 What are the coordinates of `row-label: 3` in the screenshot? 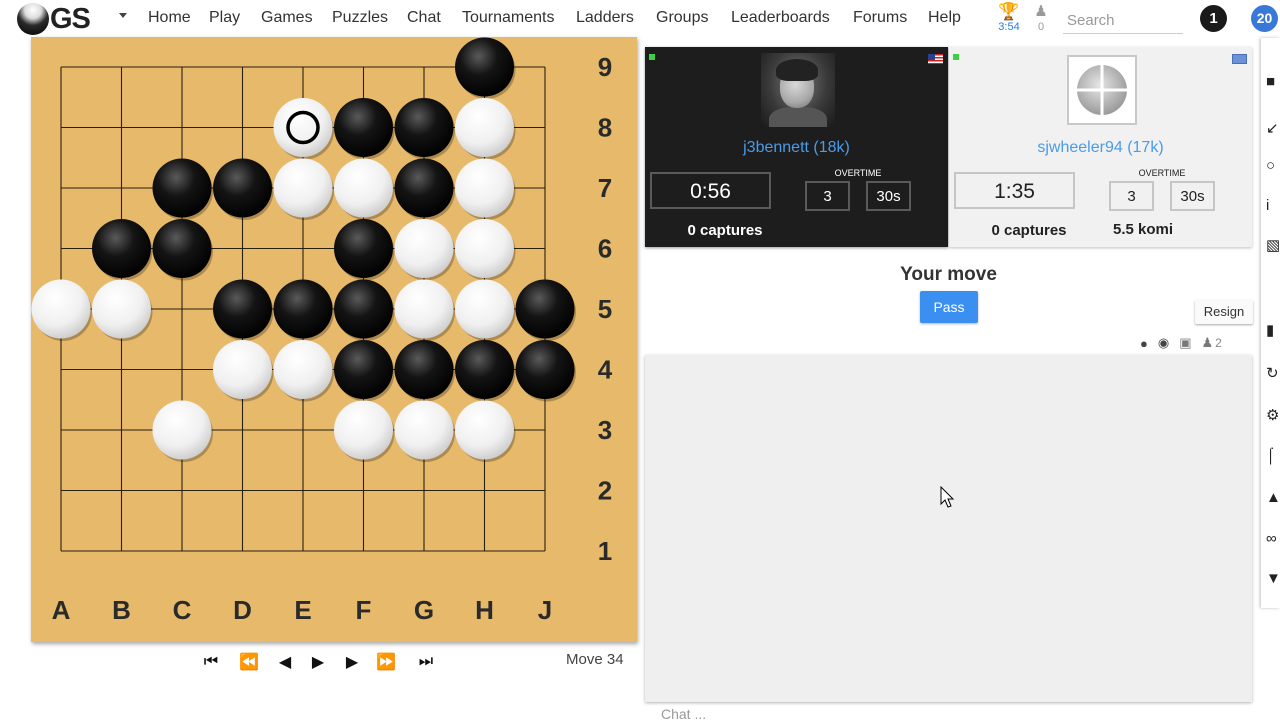 It's located at (605, 430).